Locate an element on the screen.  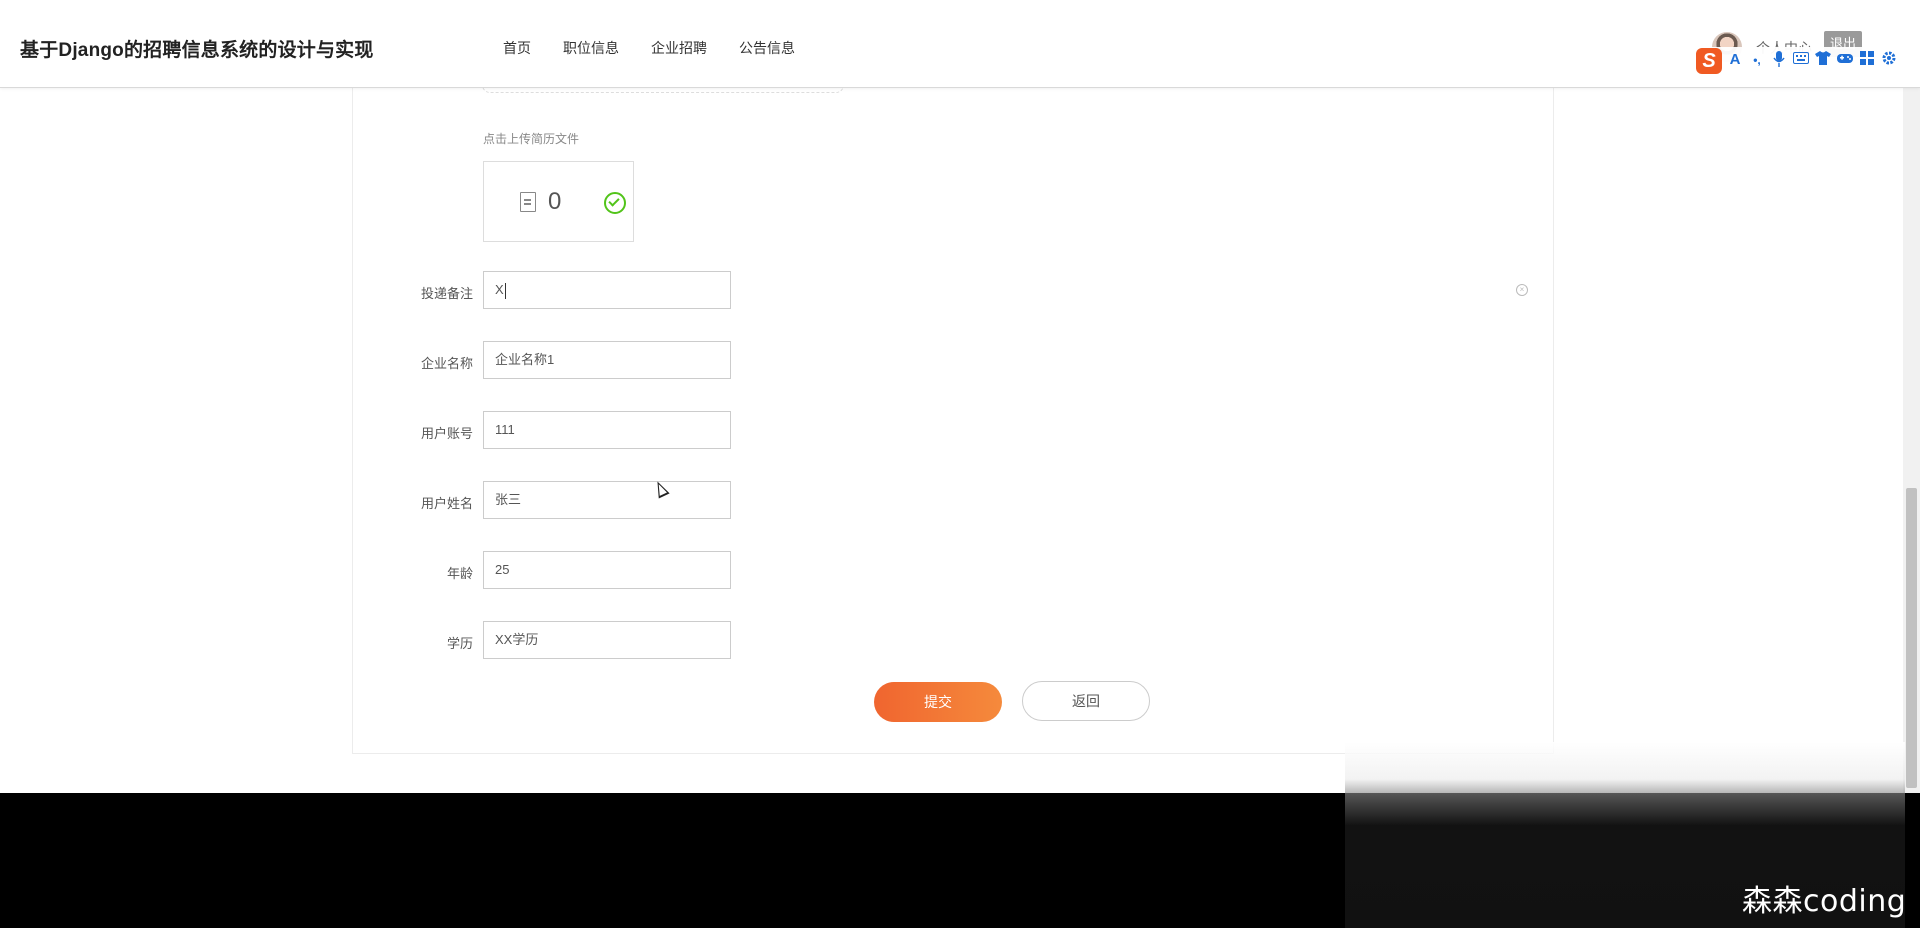
gear-icon is located at coordinates (1889, 60).